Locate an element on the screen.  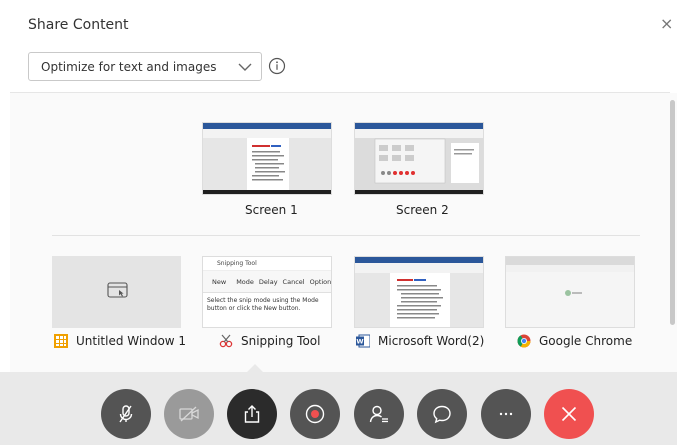
share-button is located at coordinates (252, 414).